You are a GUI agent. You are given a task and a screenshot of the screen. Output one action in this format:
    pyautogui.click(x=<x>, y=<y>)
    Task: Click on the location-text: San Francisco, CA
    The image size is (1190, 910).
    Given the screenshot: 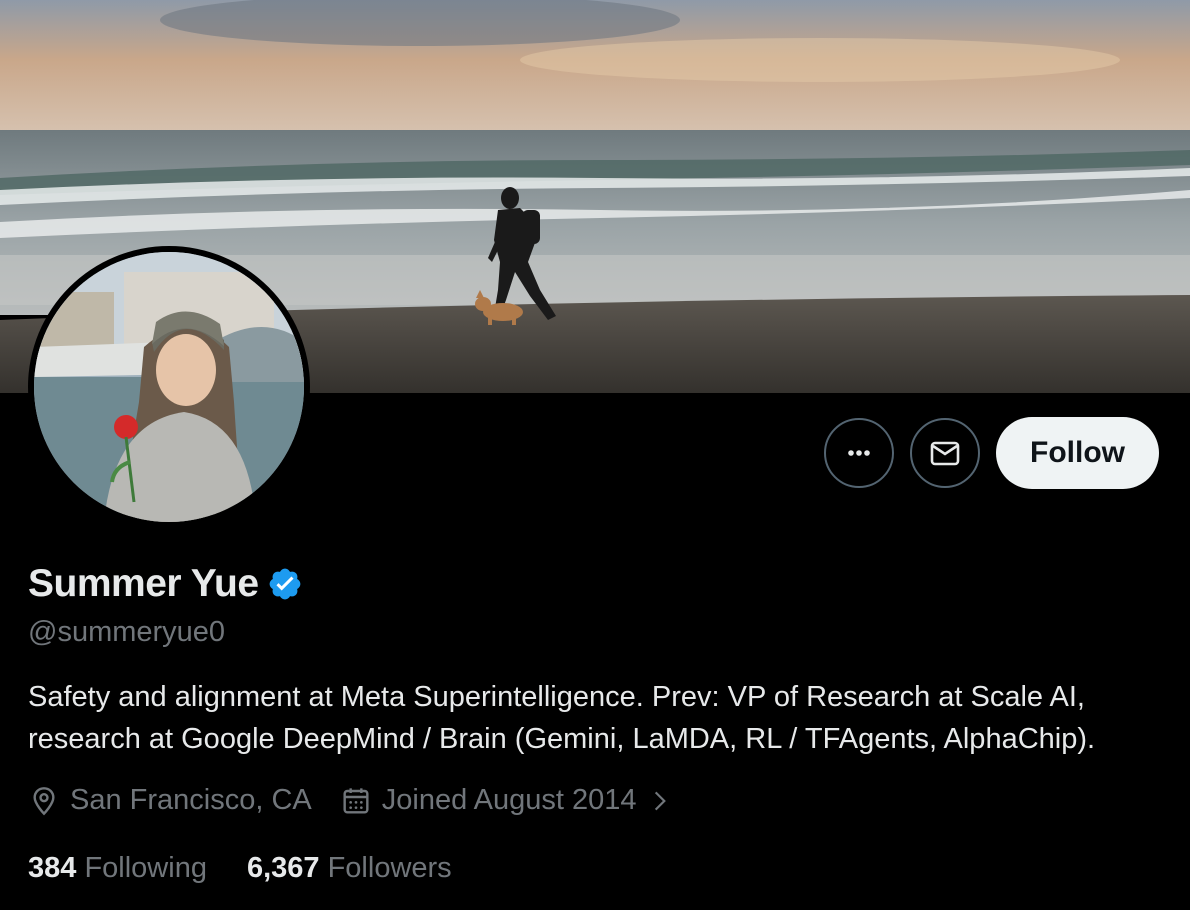 What is the action you would take?
    pyautogui.click(x=191, y=800)
    